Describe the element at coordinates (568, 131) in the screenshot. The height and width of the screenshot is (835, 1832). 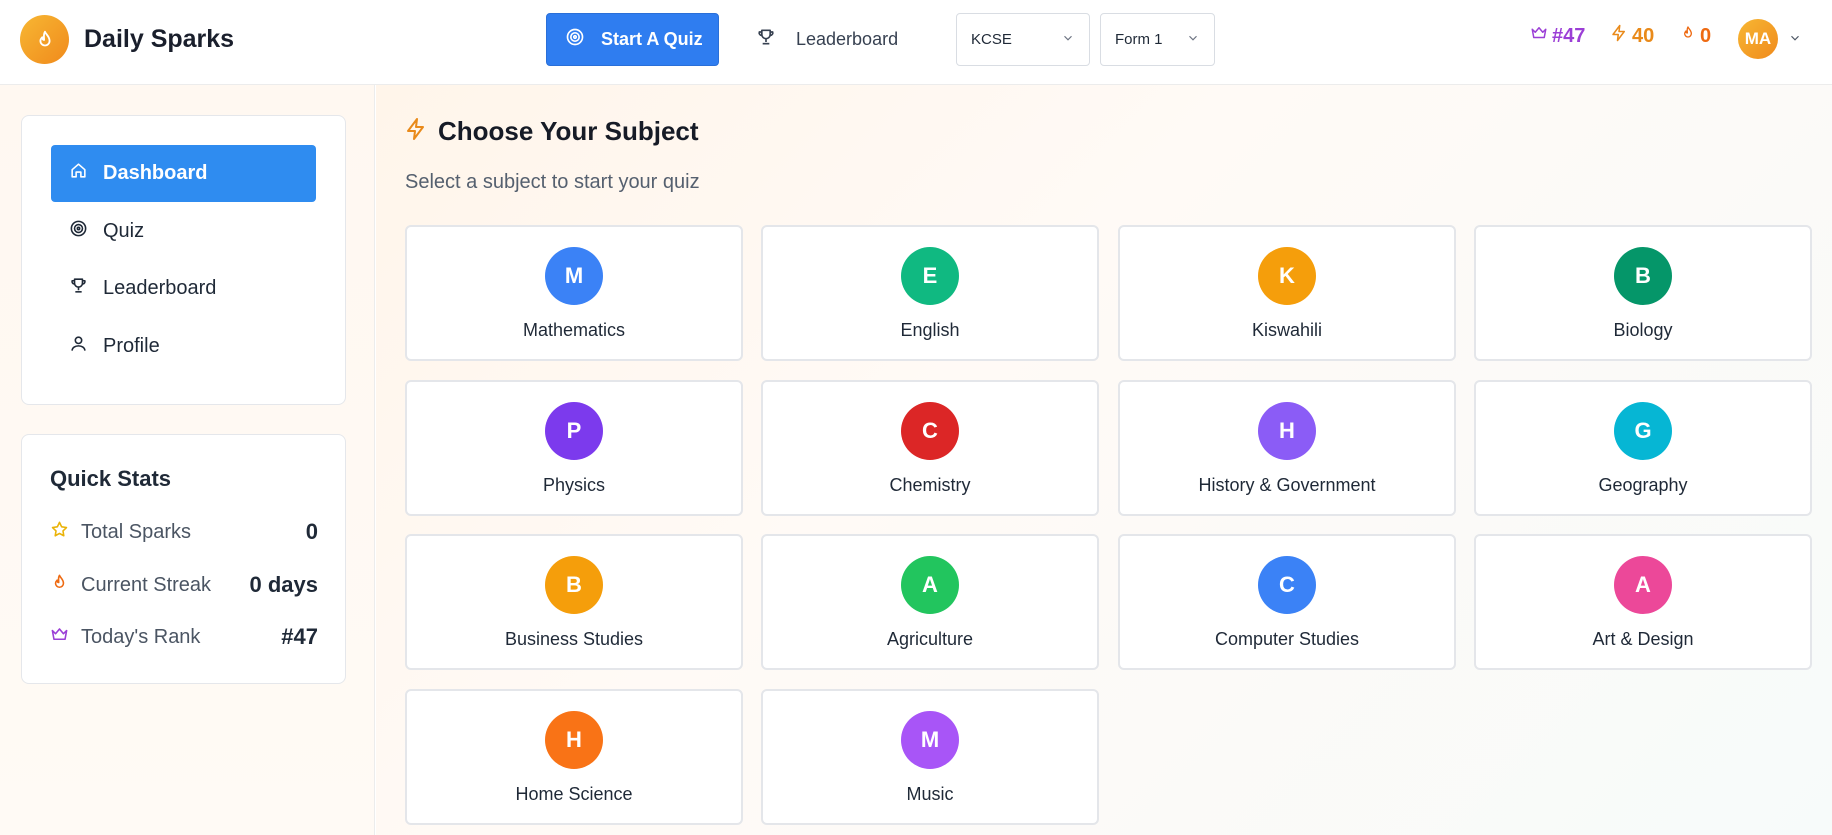
I see `page-title-text: Choose Your Subject` at that location.